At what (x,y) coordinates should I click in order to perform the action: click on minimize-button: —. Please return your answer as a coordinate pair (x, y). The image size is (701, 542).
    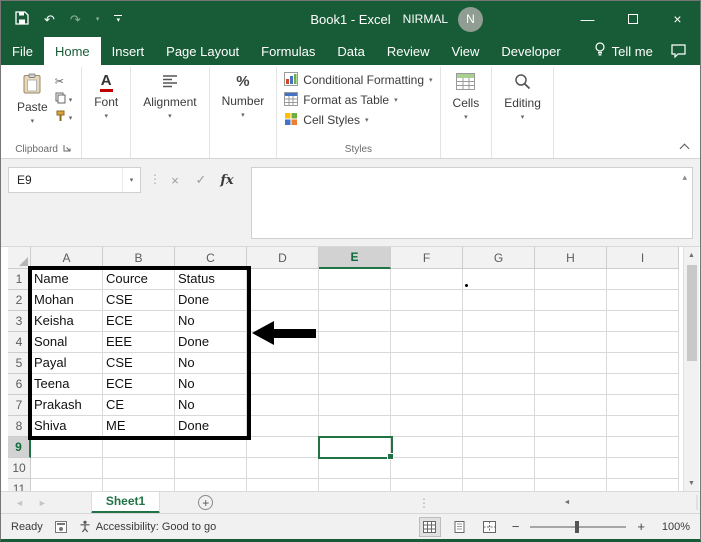
    Looking at the image, I should click on (587, 19).